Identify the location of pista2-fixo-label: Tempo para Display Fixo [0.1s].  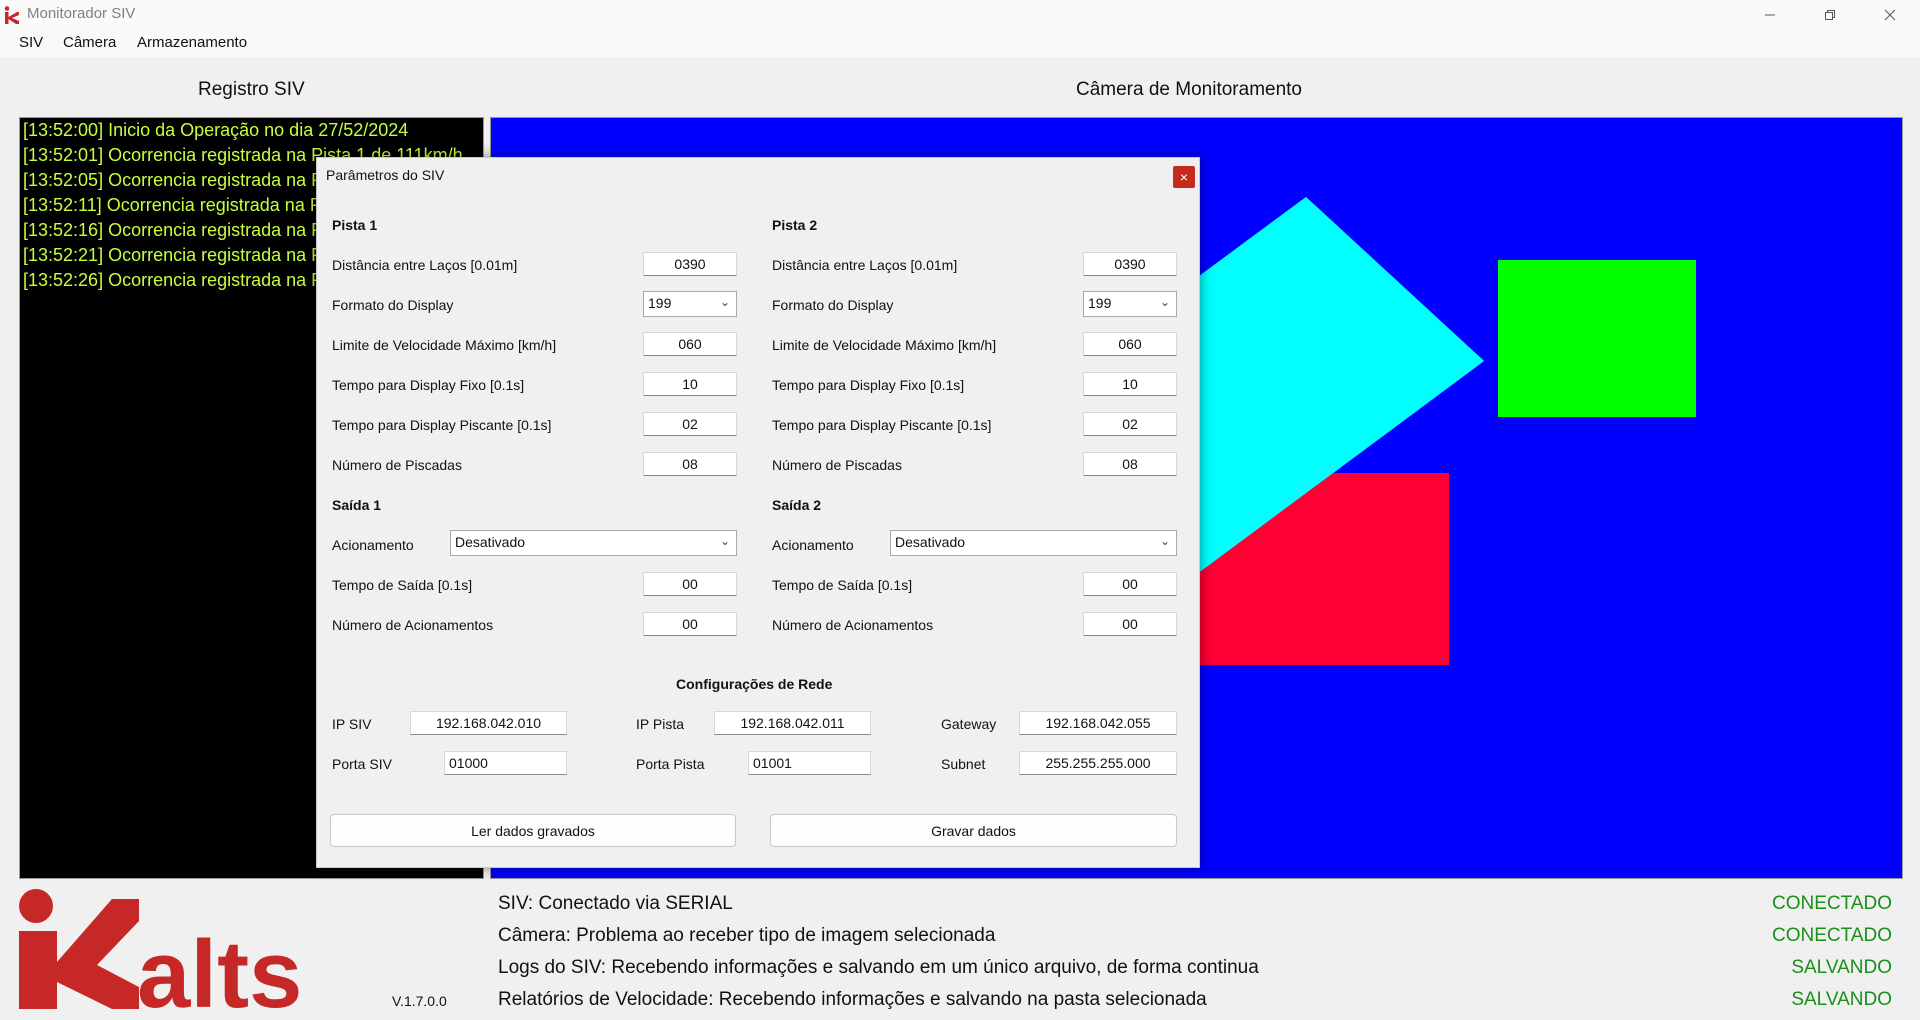
(868, 385).